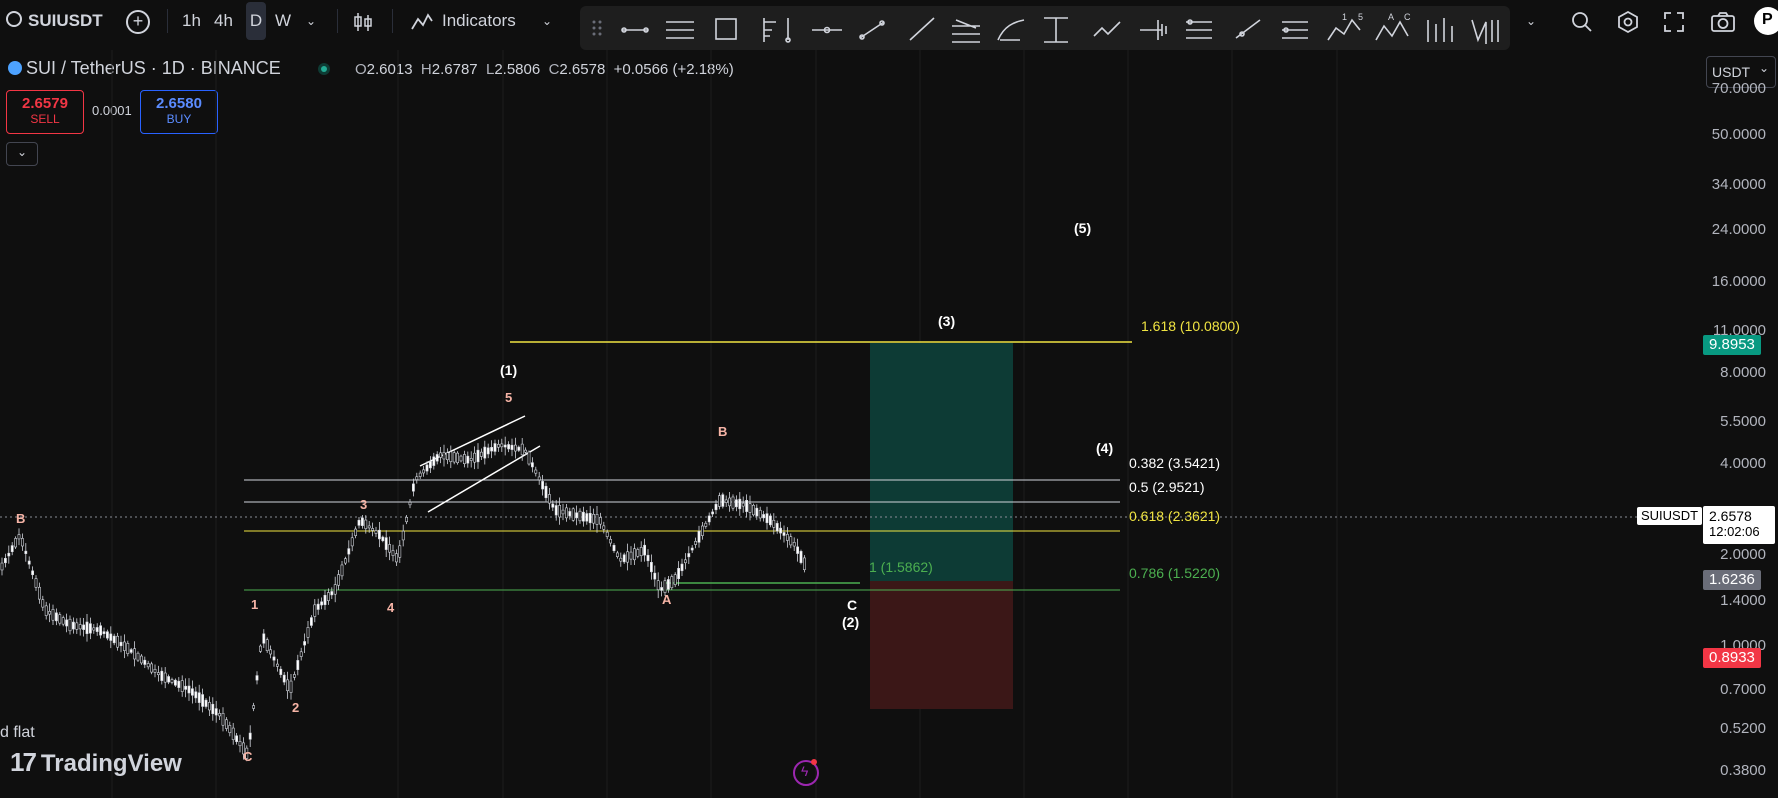 Image resolution: width=1778 pixels, height=798 pixels. Describe the element at coordinates (191, 21) in the screenshot. I see `interval-1h: 1h` at that location.